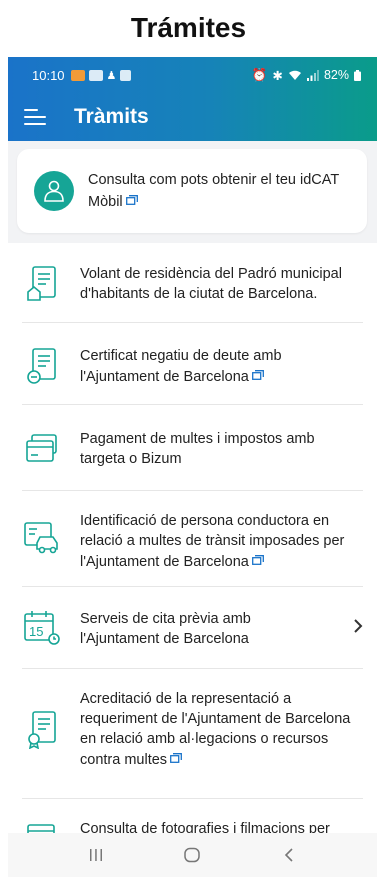  Describe the element at coordinates (42, 449) in the screenshot. I see `payment-card-icon` at that location.